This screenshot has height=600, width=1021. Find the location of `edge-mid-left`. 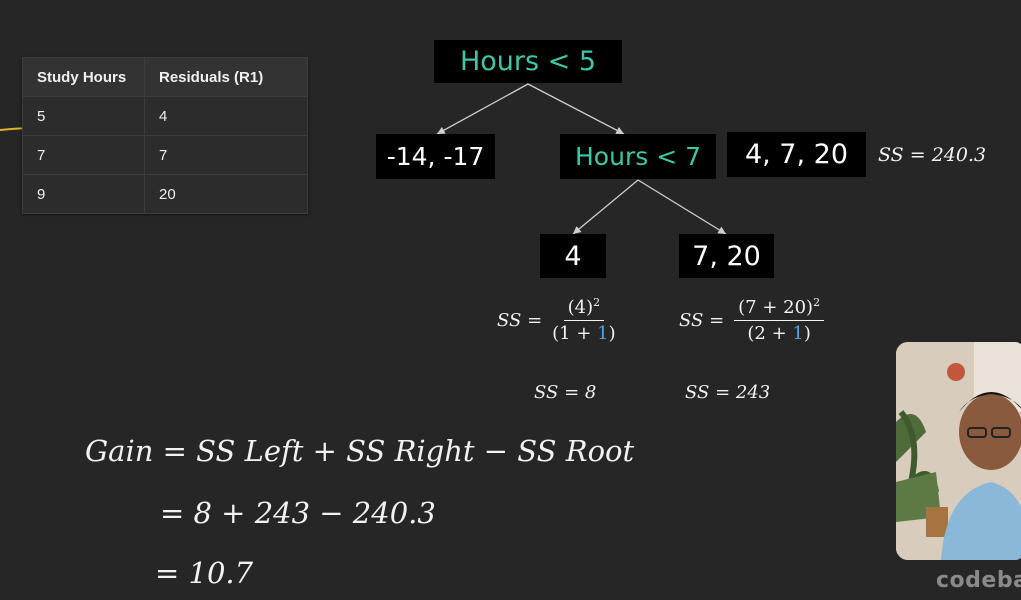

edge-mid-left is located at coordinates (605, 207).